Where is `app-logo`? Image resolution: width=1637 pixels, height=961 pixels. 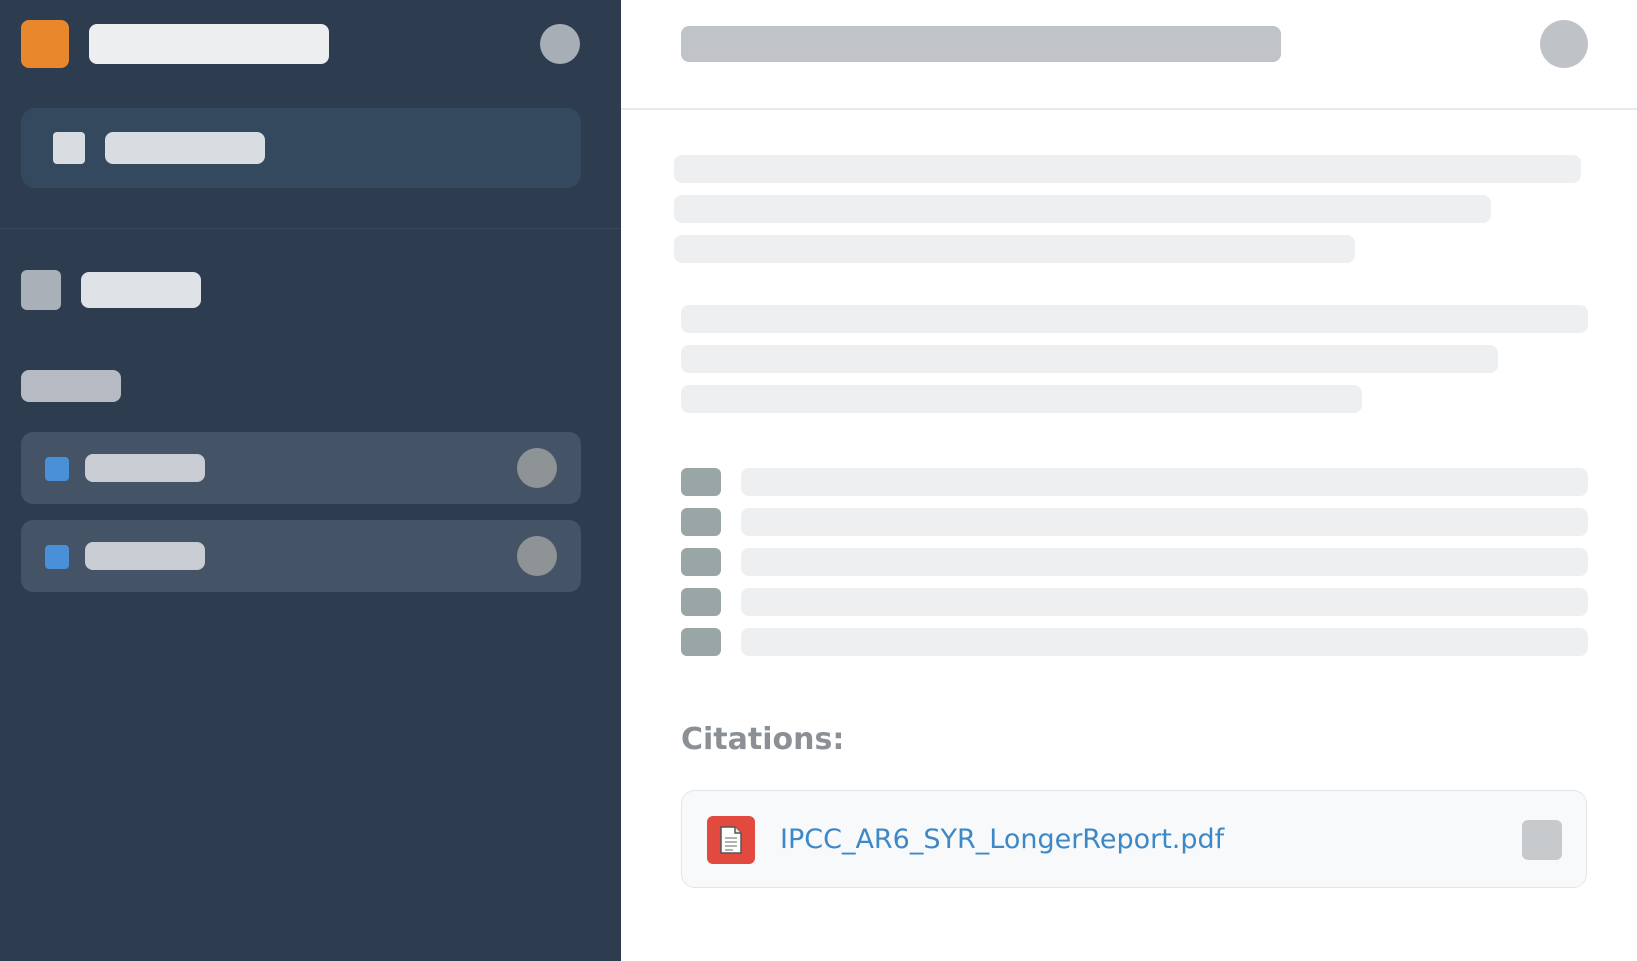 app-logo is located at coordinates (45, 44).